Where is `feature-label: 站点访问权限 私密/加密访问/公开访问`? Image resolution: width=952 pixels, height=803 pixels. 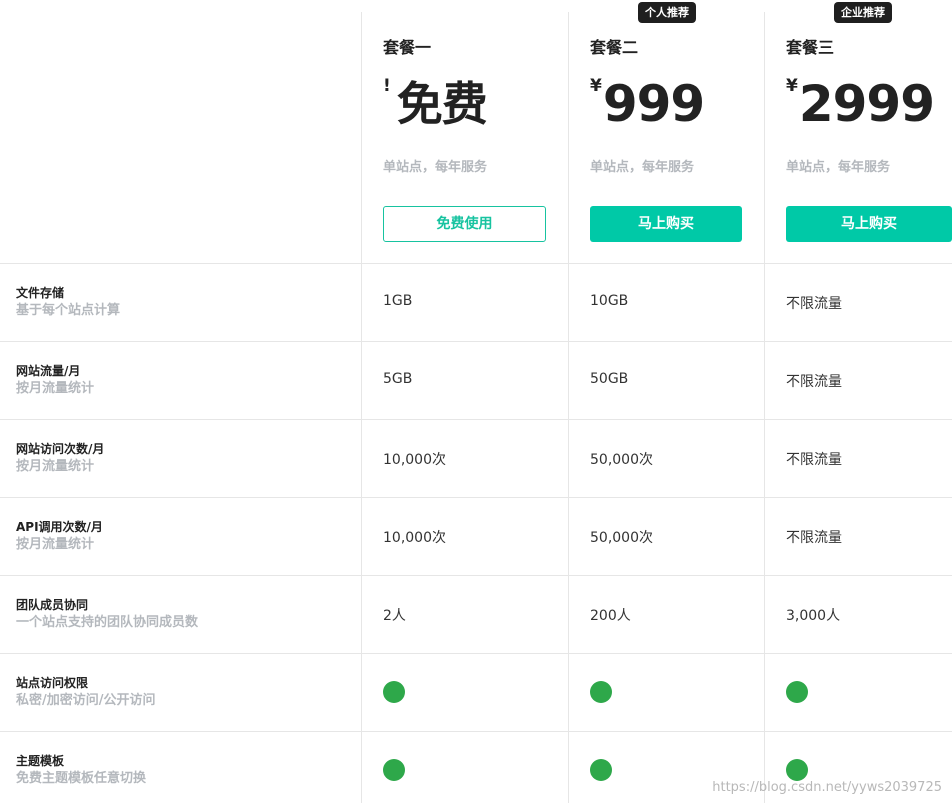
feature-label: 站点访问权限 私密/加密访问/公开访问 is located at coordinates (181, 692).